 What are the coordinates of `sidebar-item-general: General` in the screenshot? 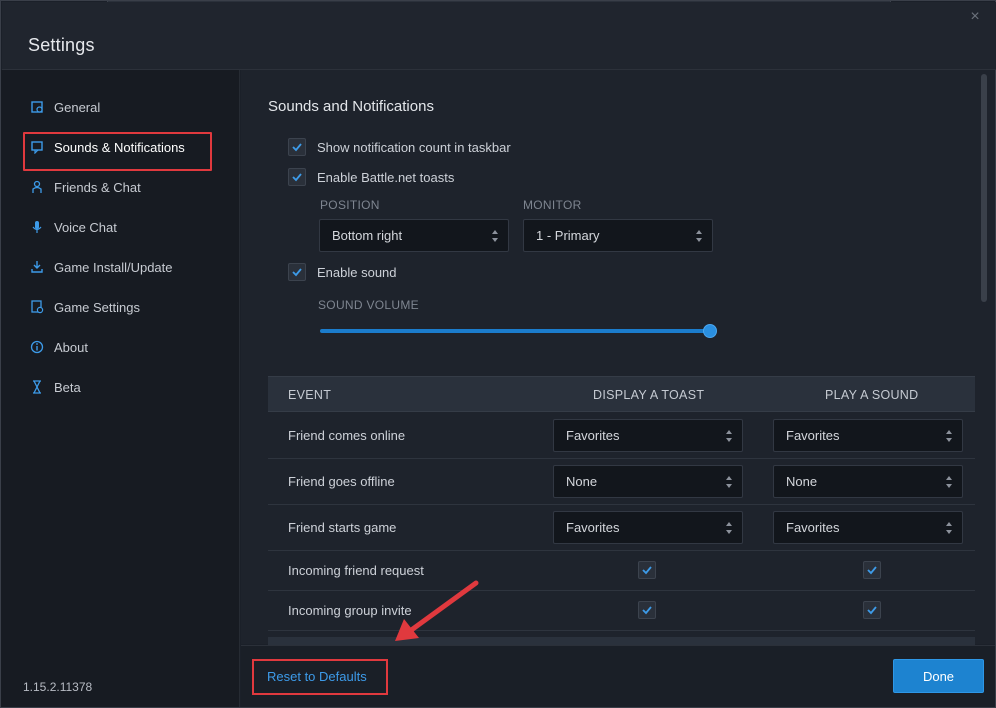 It's located at (65, 107).